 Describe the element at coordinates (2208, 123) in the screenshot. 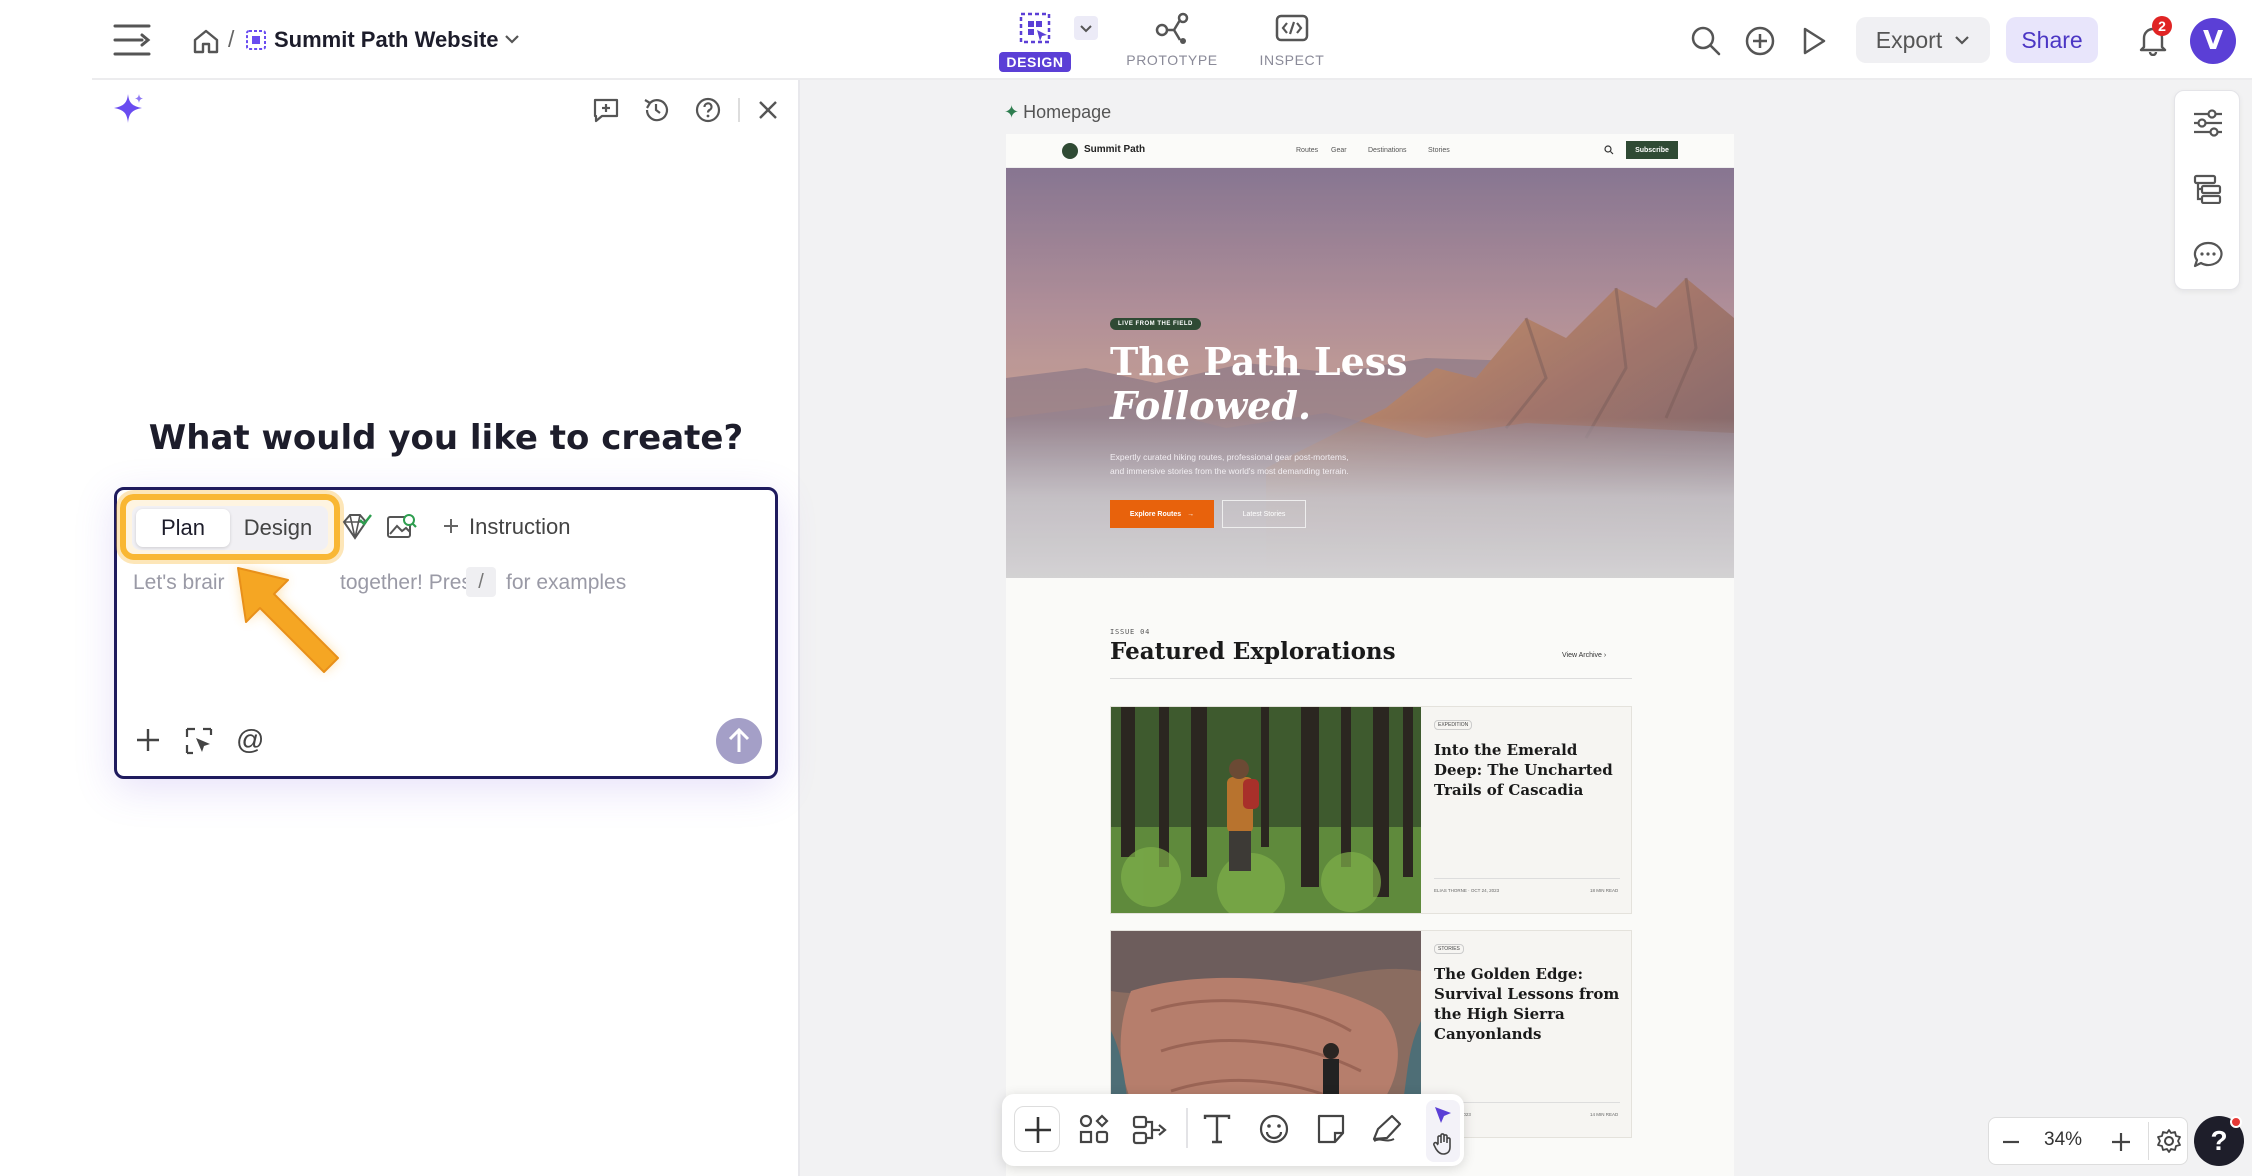

I see `sliders-icon` at that location.